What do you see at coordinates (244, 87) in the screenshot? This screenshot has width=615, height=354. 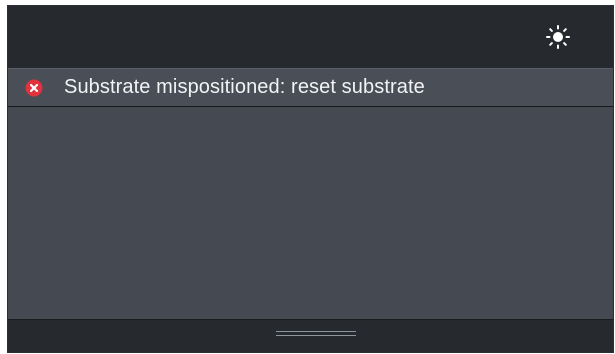 I see `alert-message: Substrate mispositioned: reset substrate` at bounding box center [244, 87].